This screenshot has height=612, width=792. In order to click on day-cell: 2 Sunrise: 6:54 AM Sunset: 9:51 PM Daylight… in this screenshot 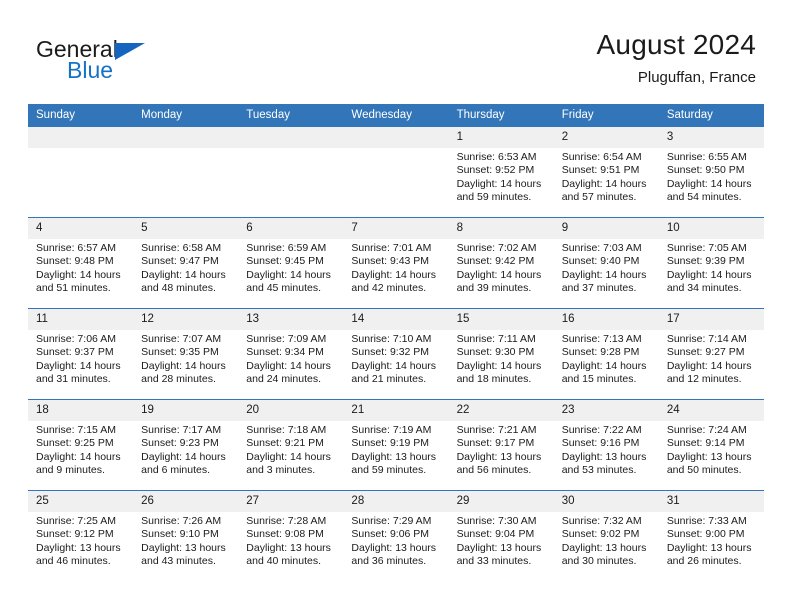, I will do `click(606, 172)`.